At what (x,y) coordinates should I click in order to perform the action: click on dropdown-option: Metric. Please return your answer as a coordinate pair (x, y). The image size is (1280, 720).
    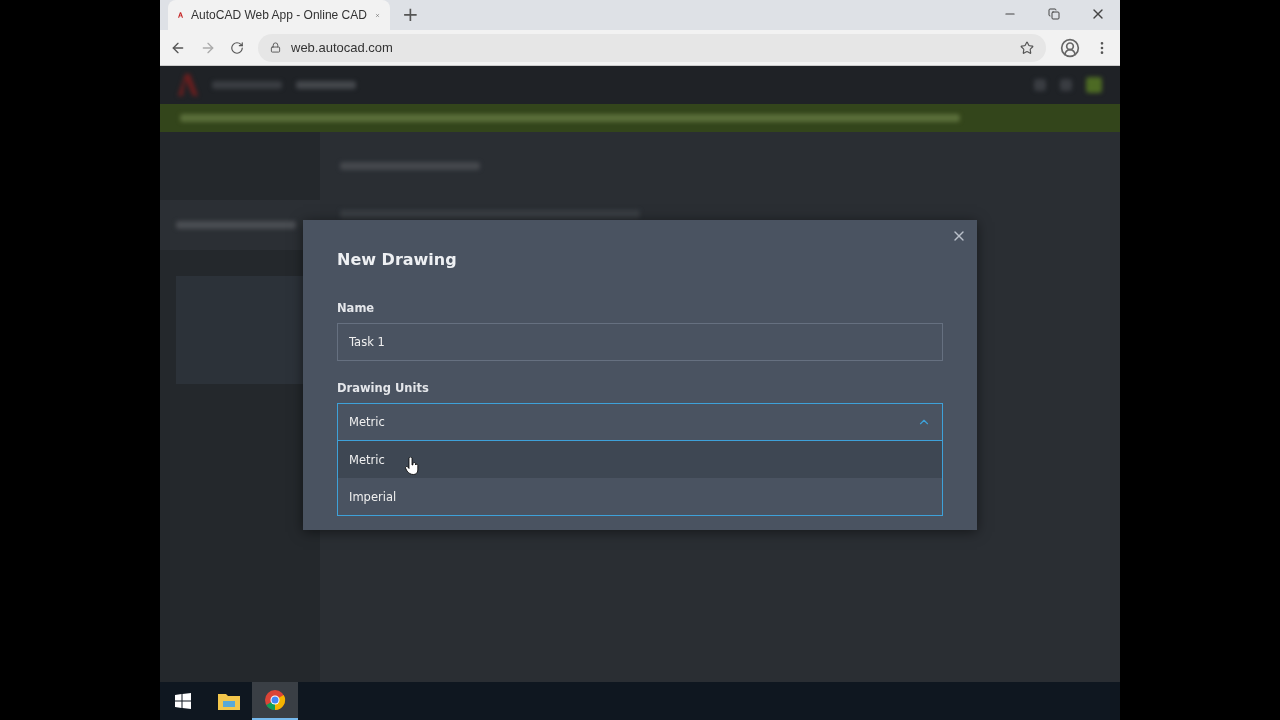
    Looking at the image, I should click on (640, 459).